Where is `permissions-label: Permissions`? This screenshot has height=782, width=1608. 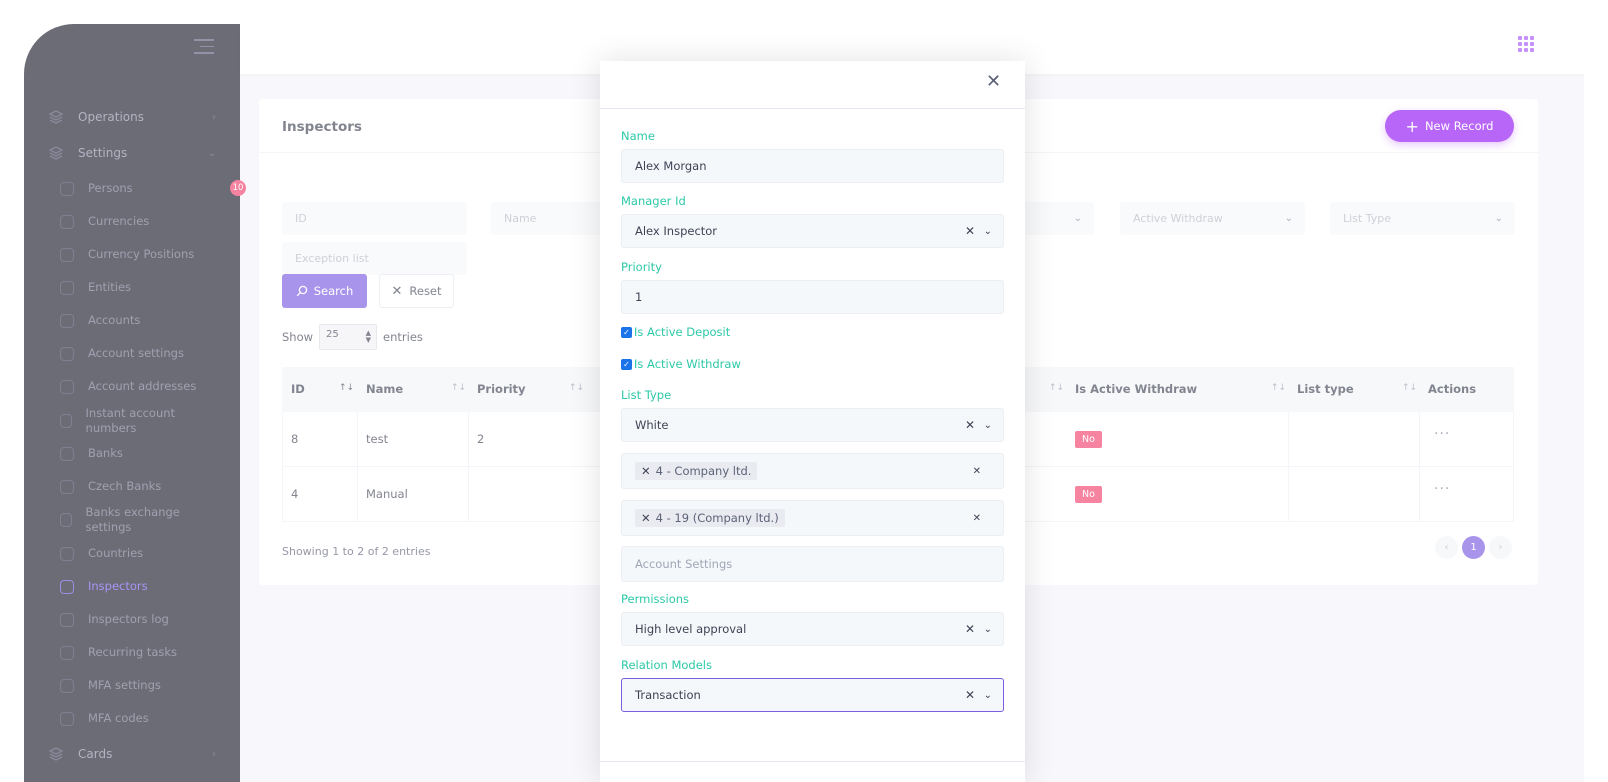 permissions-label: Permissions is located at coordinates (655, 599).